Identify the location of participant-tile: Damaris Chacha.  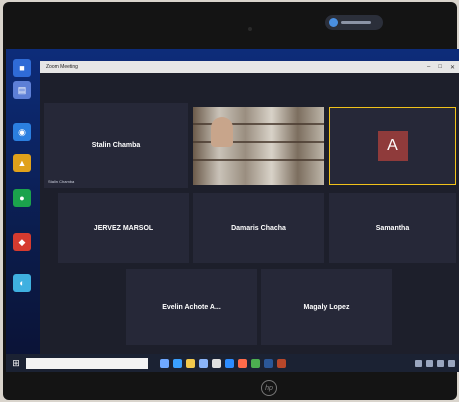
(258, 228).